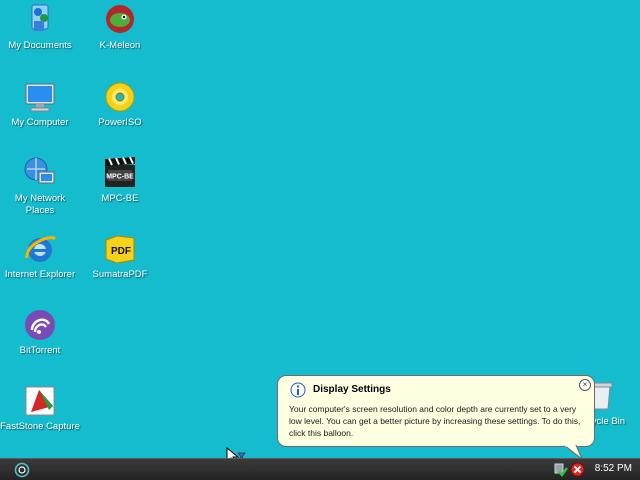  Describe the element at coordinates (120, 122) in the screenshot. I see `desktop-icon-label: PowerISO` at that location.